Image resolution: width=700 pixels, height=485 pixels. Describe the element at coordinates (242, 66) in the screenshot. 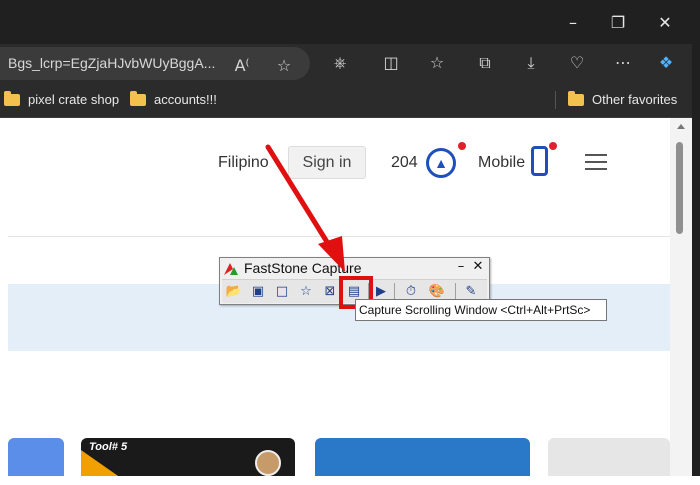

I see `read-aloud-icon: A⁽` at that location.